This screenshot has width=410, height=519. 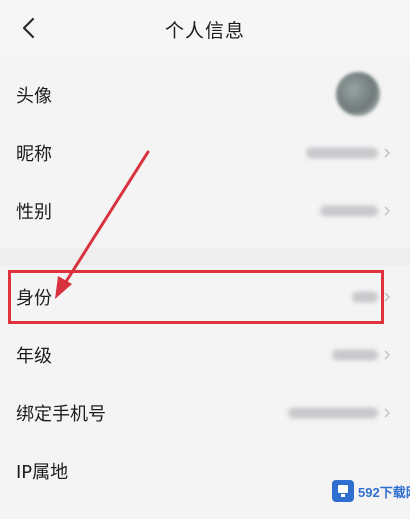 I want to click on row-label-avatar: 头像, so click(x=34, y=96).